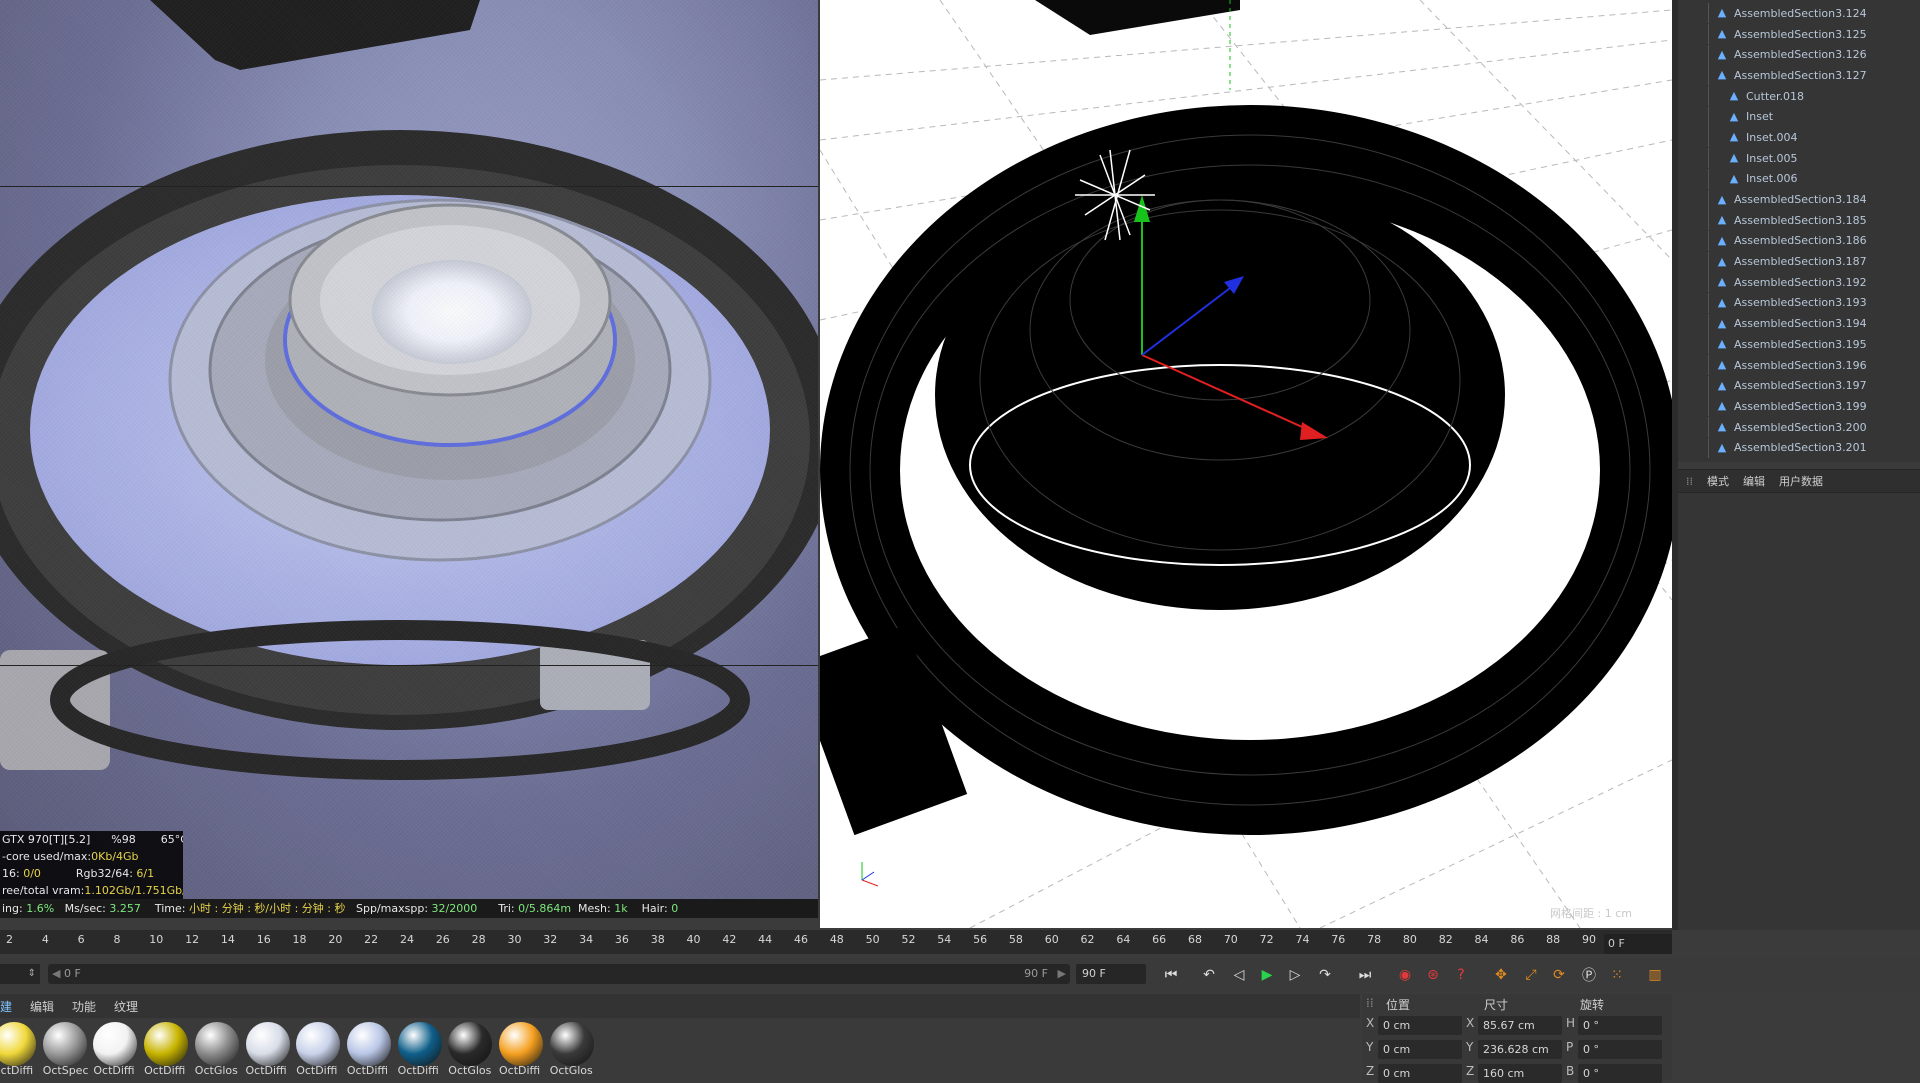 Image resolution: width=1920 pixels, height=1083 pixels. I want to click on object-tree-item: ▲ AssembledSection3.201, so click(1799, 447).